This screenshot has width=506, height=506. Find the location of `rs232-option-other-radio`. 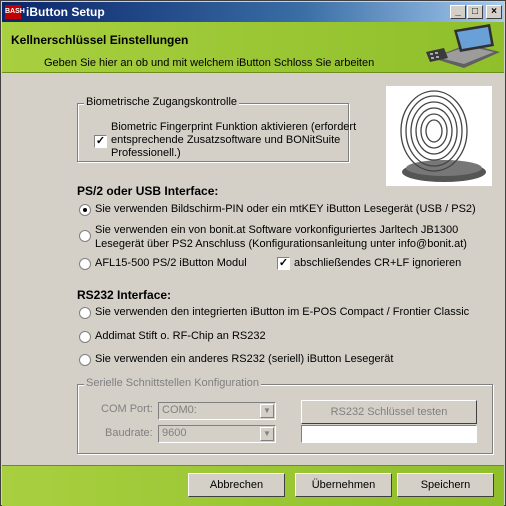

rs232-option-other-radio is located at coordinates (85, 360).